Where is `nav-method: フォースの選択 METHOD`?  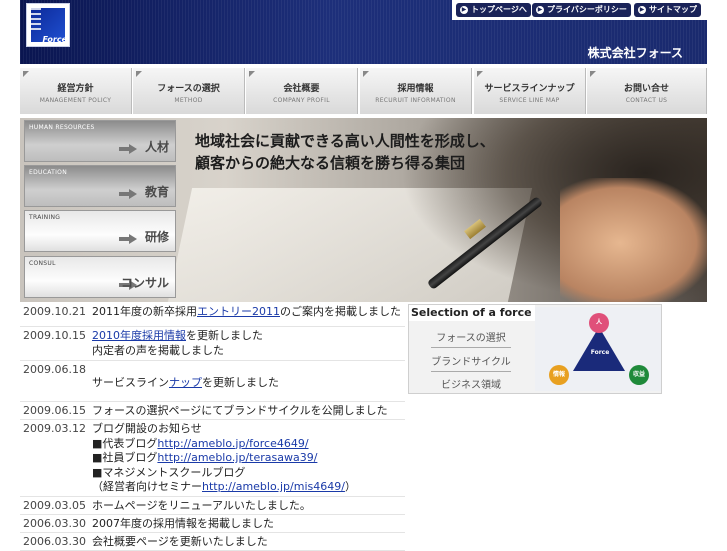
nav-method: フォースの選択 METHOD is located at coordinates (189, 91).